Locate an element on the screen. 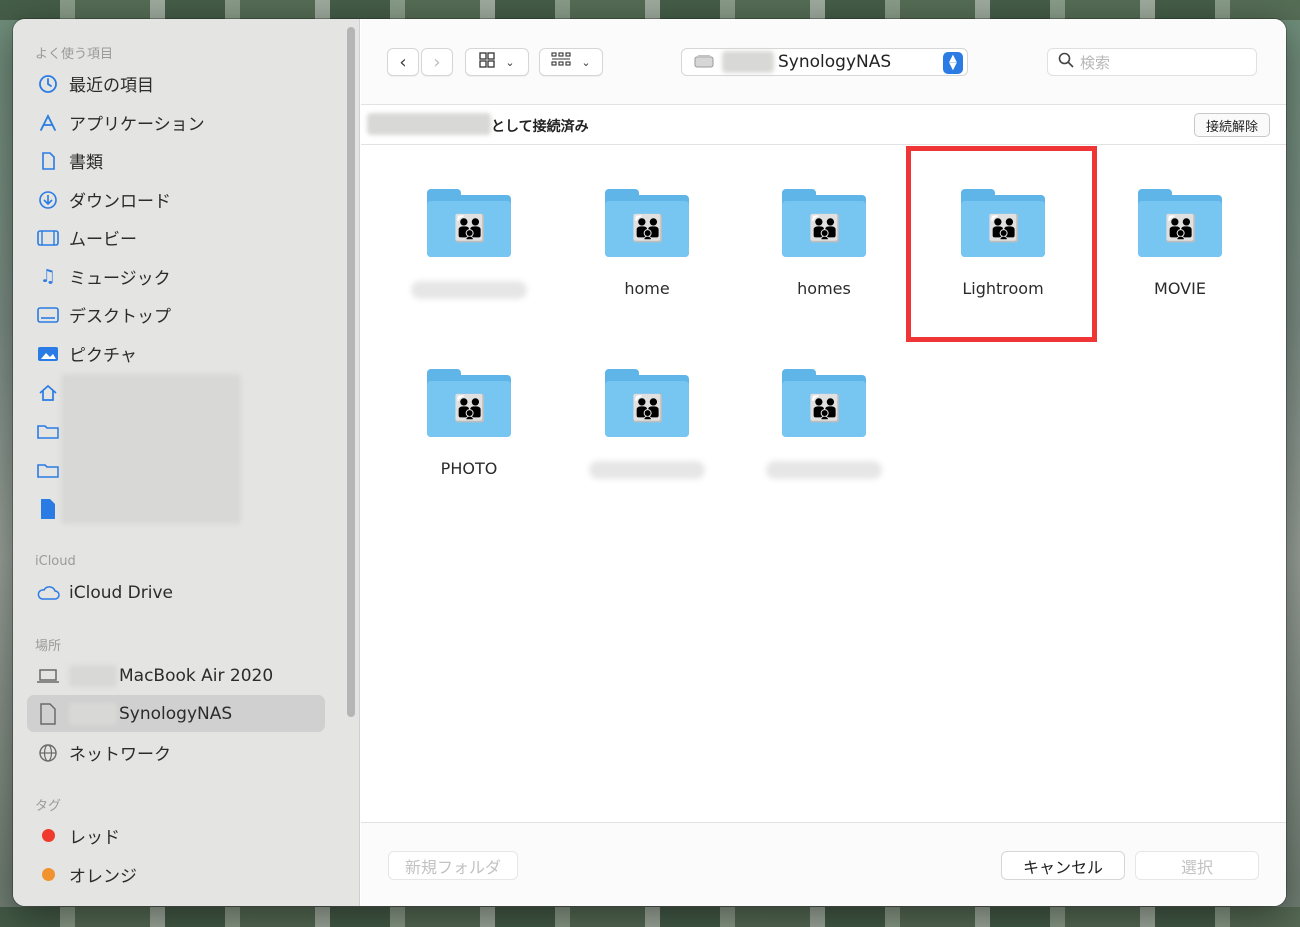 The width and height of the screenshot is (1300, 927). location-label: SynologyNAS is located at coordinates (835, 62).